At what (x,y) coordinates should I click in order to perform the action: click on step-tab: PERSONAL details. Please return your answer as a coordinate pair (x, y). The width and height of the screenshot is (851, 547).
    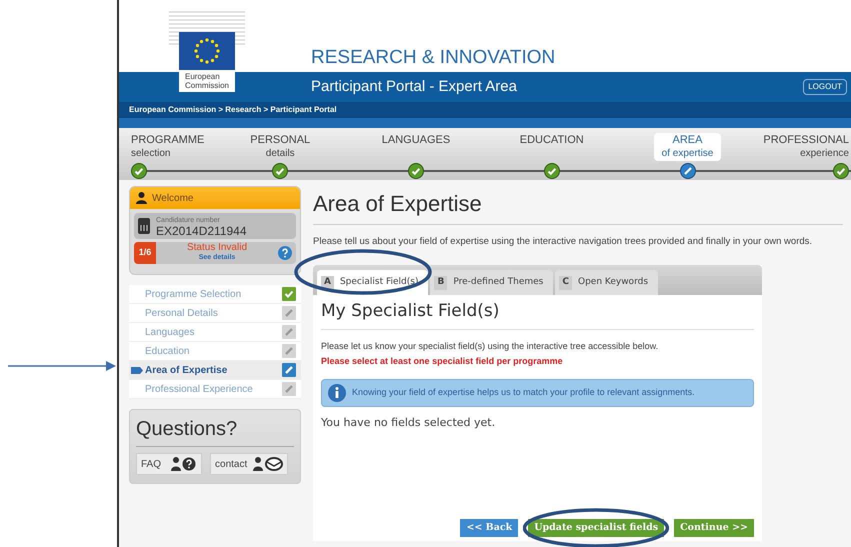
    Looking at the image, I should click on (280, 147).